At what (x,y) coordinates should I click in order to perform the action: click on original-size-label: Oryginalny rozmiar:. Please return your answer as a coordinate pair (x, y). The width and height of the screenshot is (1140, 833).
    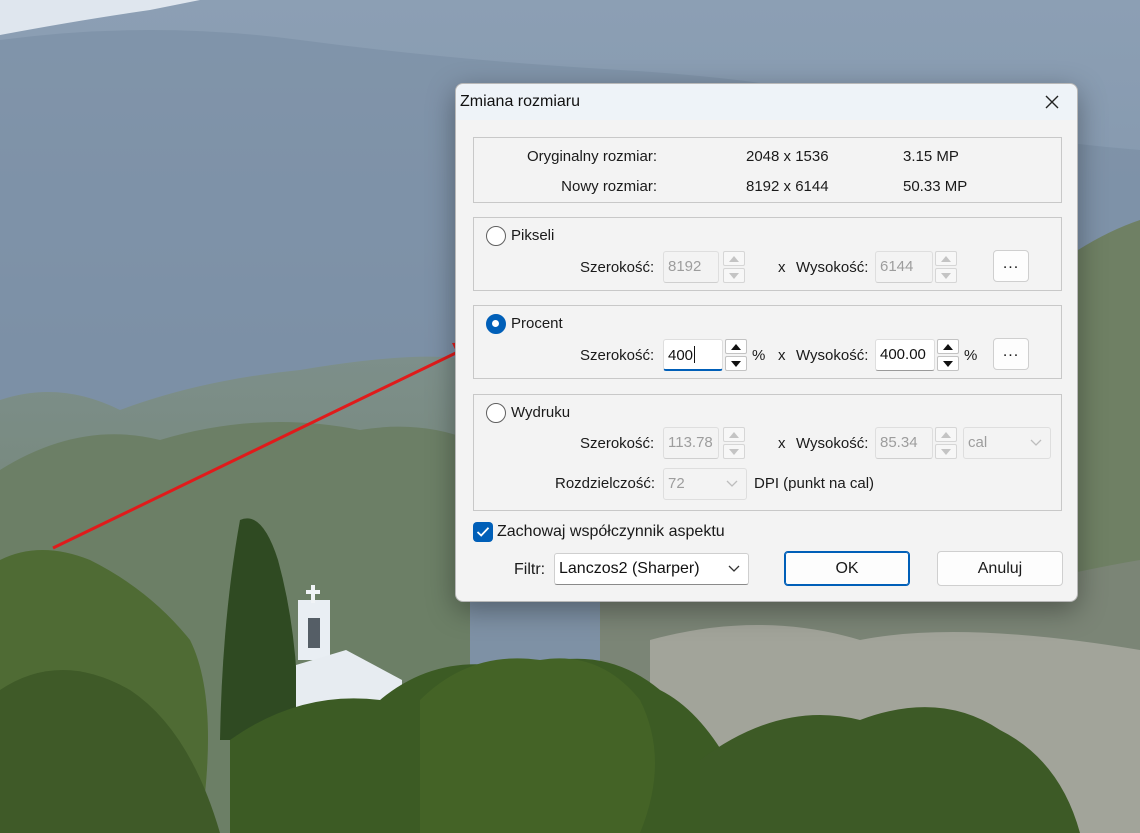
    Looking at the image, I should click on (591, 156).